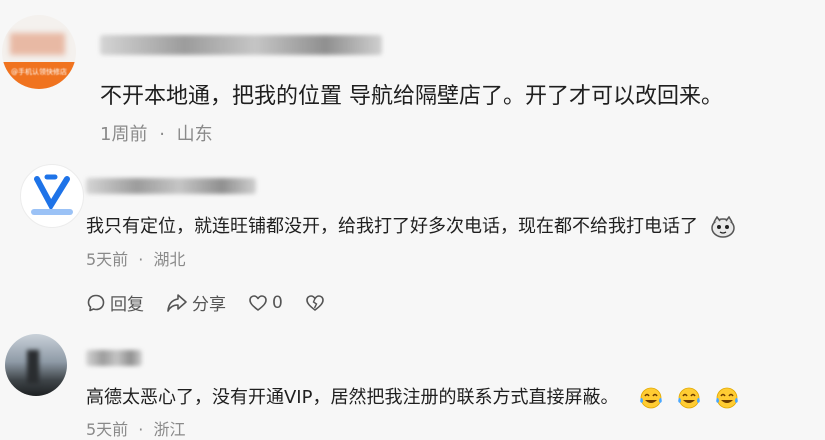 The height and width of the screenshot is (440, 825). What do you see at coordinates (135, 428) in the screenshot?
I see `comment-meta: 5天前 · 浙江` at bounding box center [135, 428].